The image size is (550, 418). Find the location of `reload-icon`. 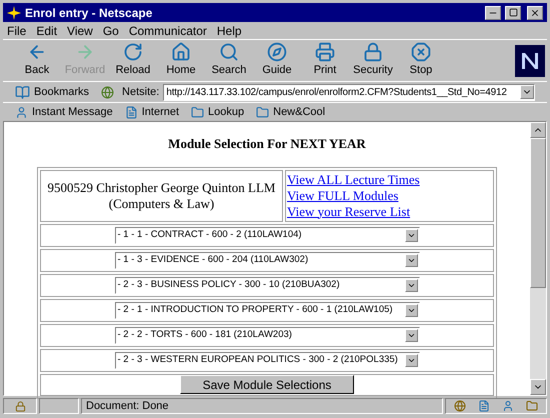

reload-icon is located at coordinates (133, 52).